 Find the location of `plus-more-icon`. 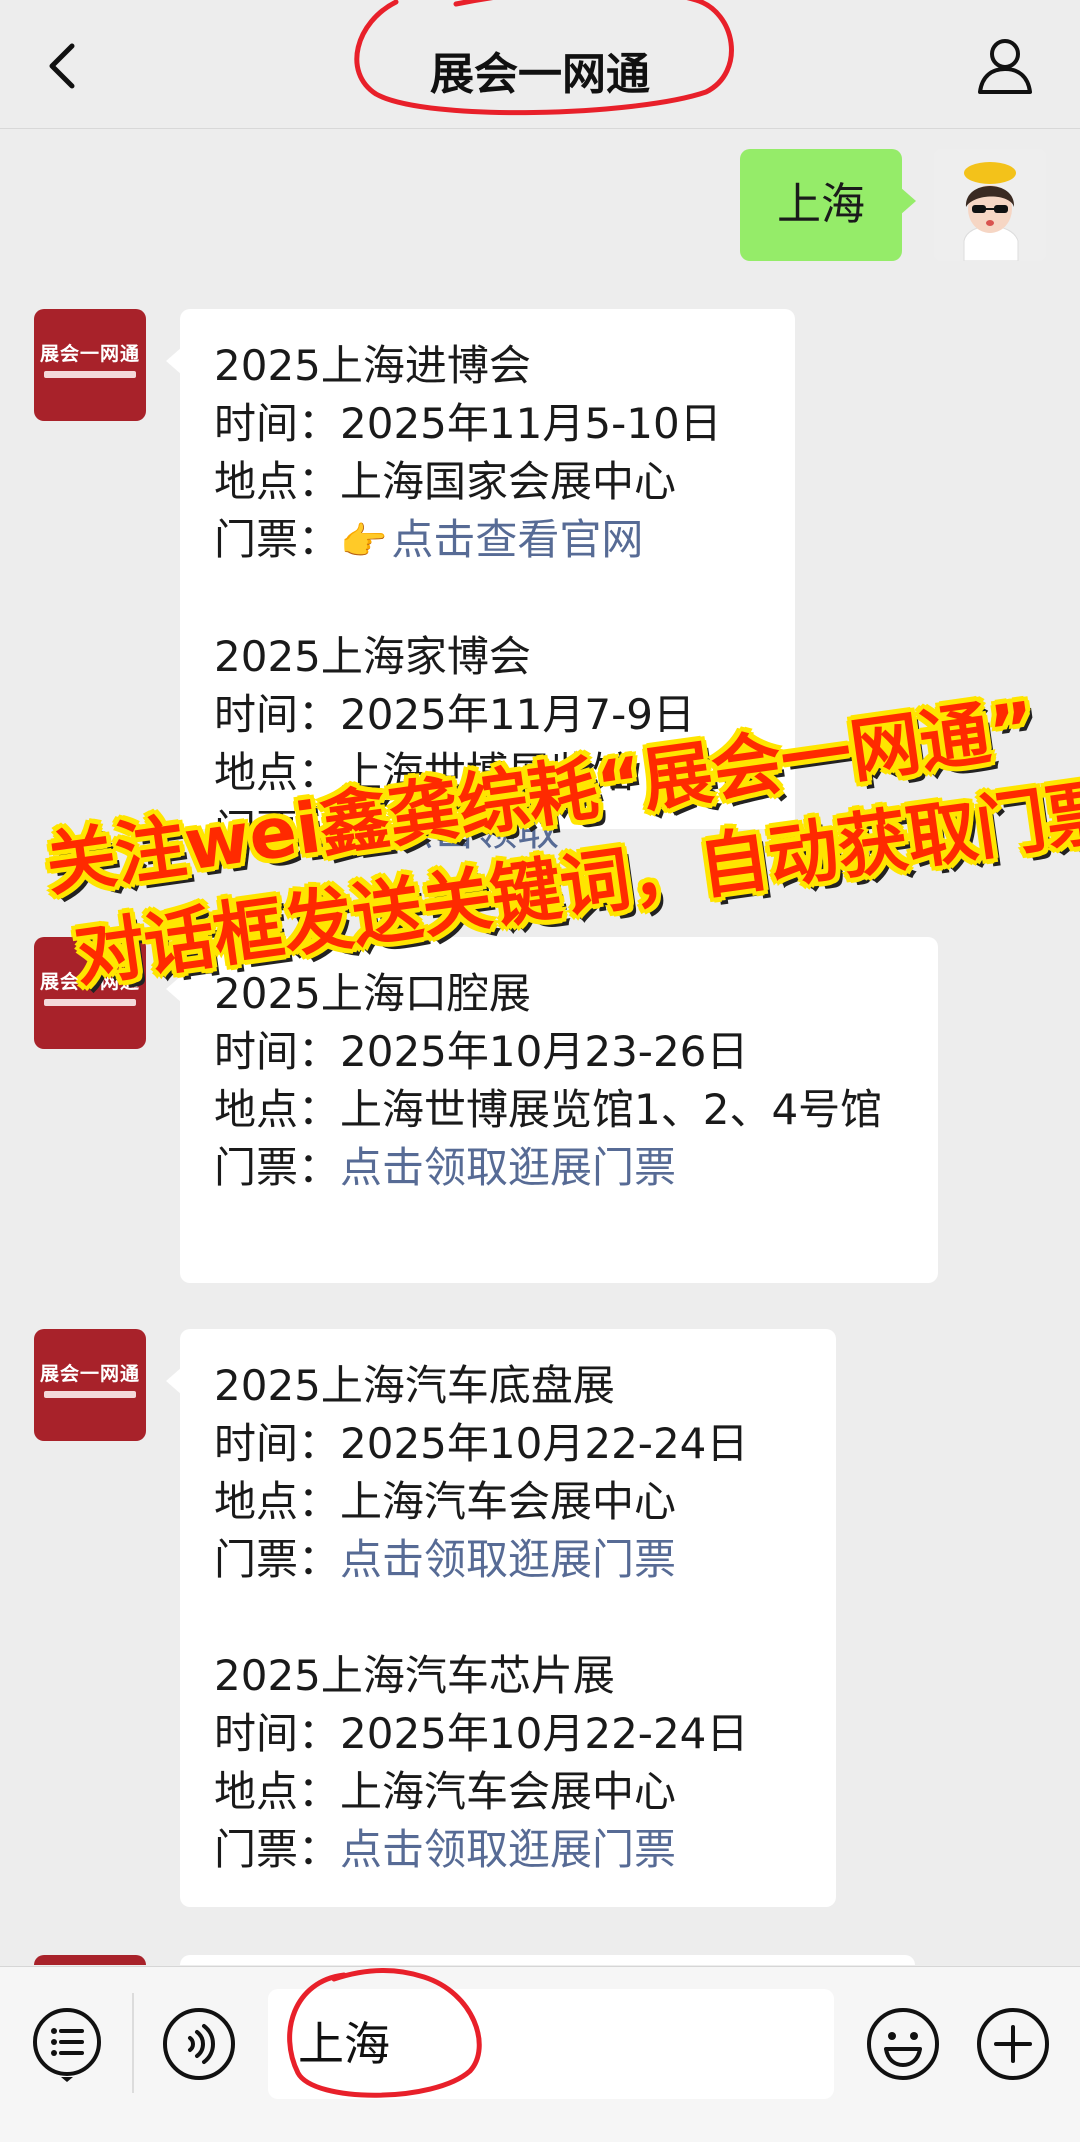

plus-more-icon is located at coordinates (1013, 2044).